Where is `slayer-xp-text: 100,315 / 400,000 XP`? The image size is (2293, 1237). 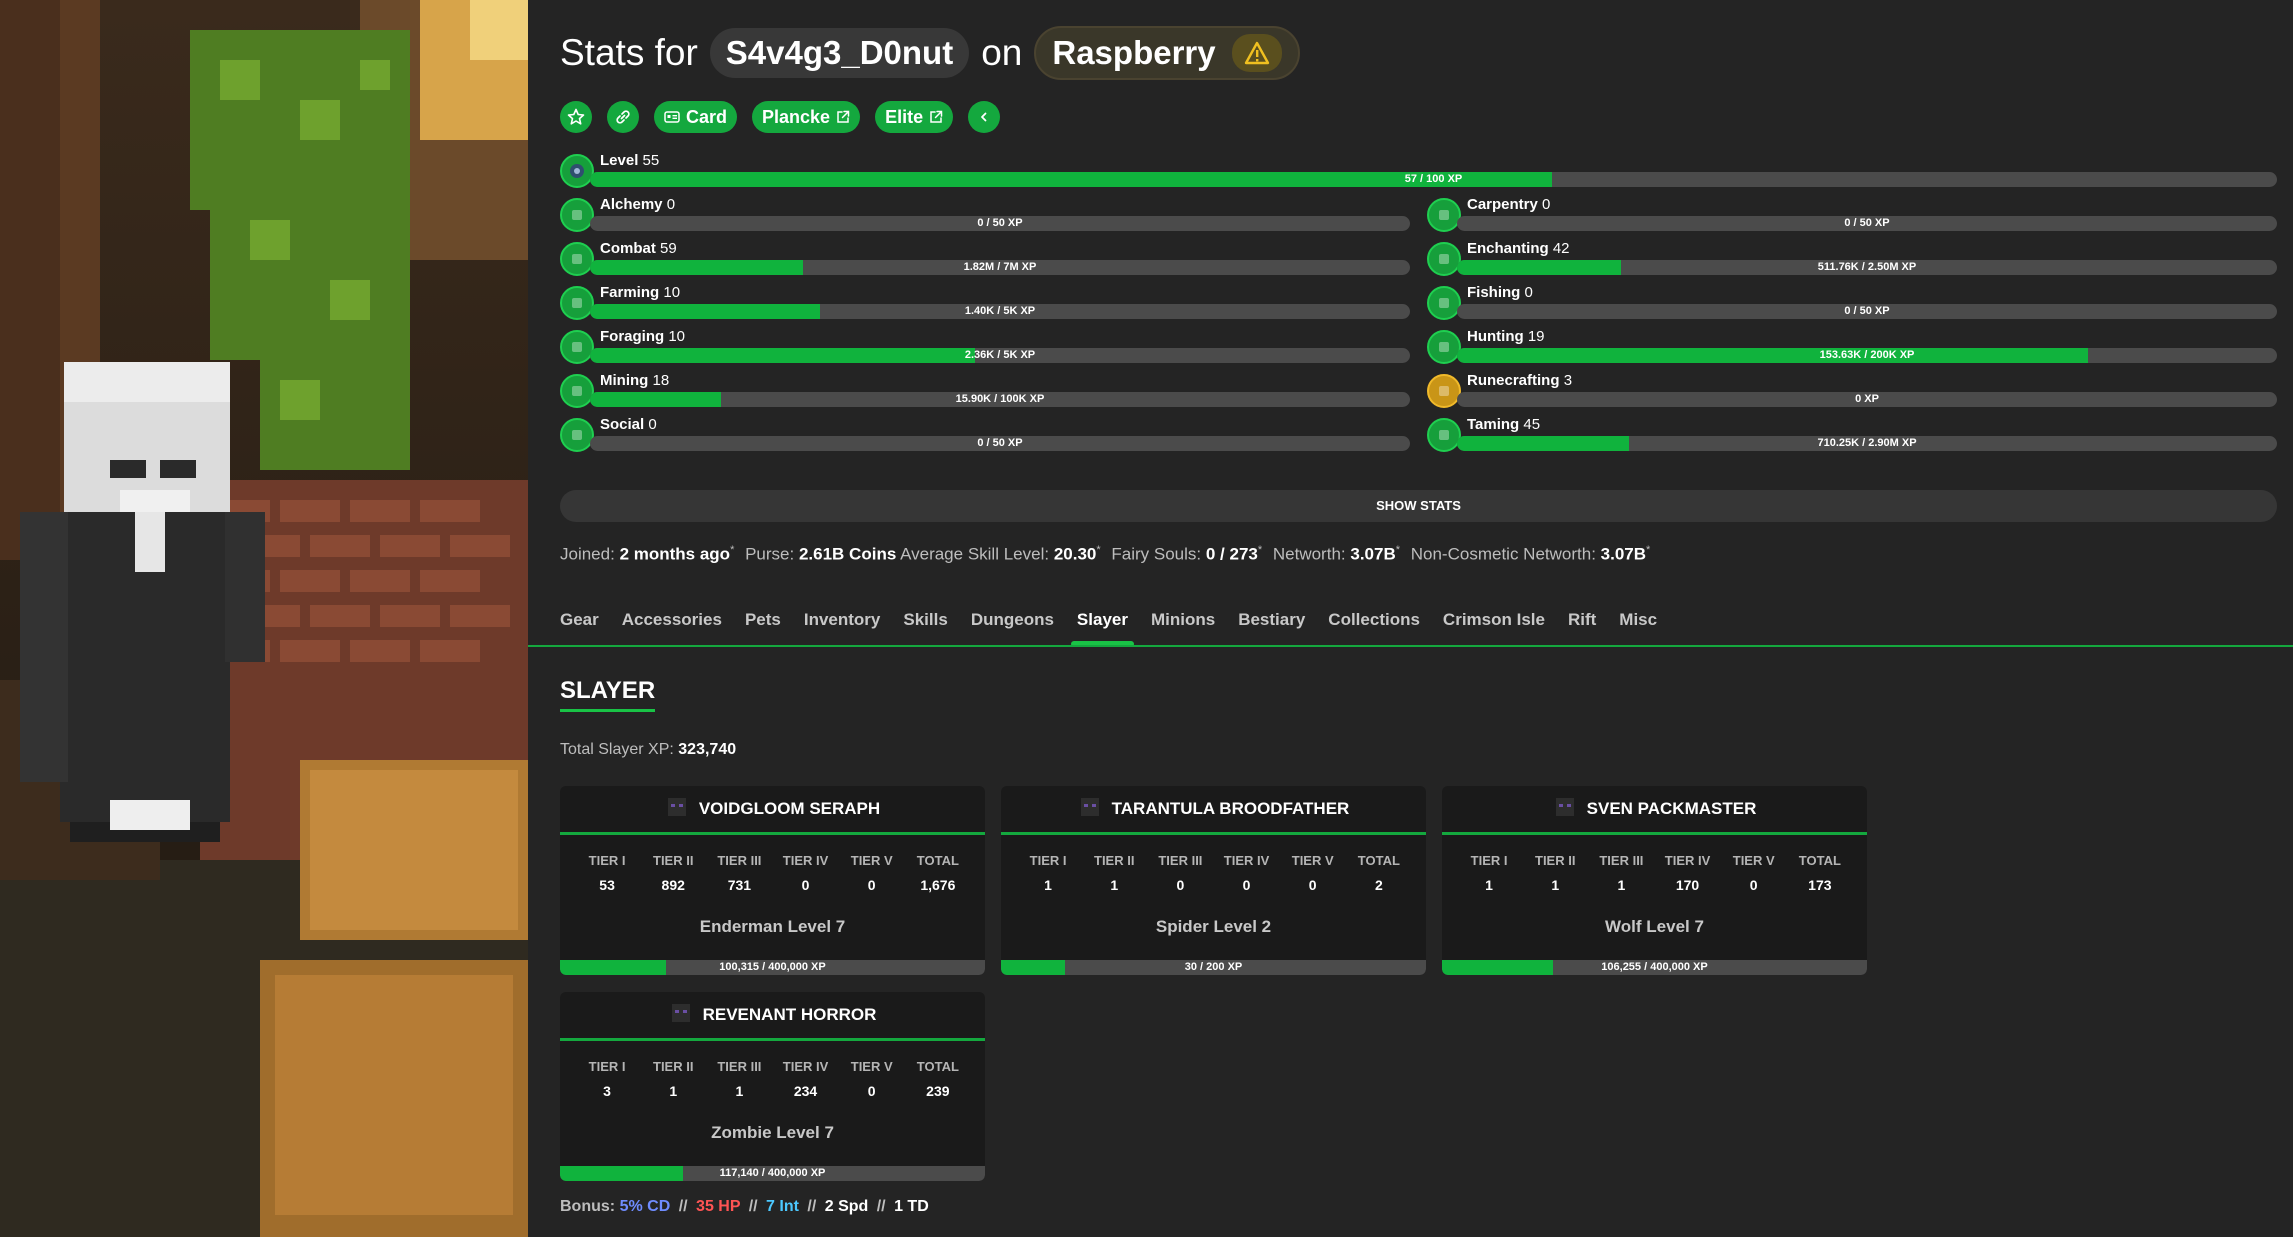 slayer-xp-text: 100,315 / 400,000 XP is located at coordinates (772, 967).